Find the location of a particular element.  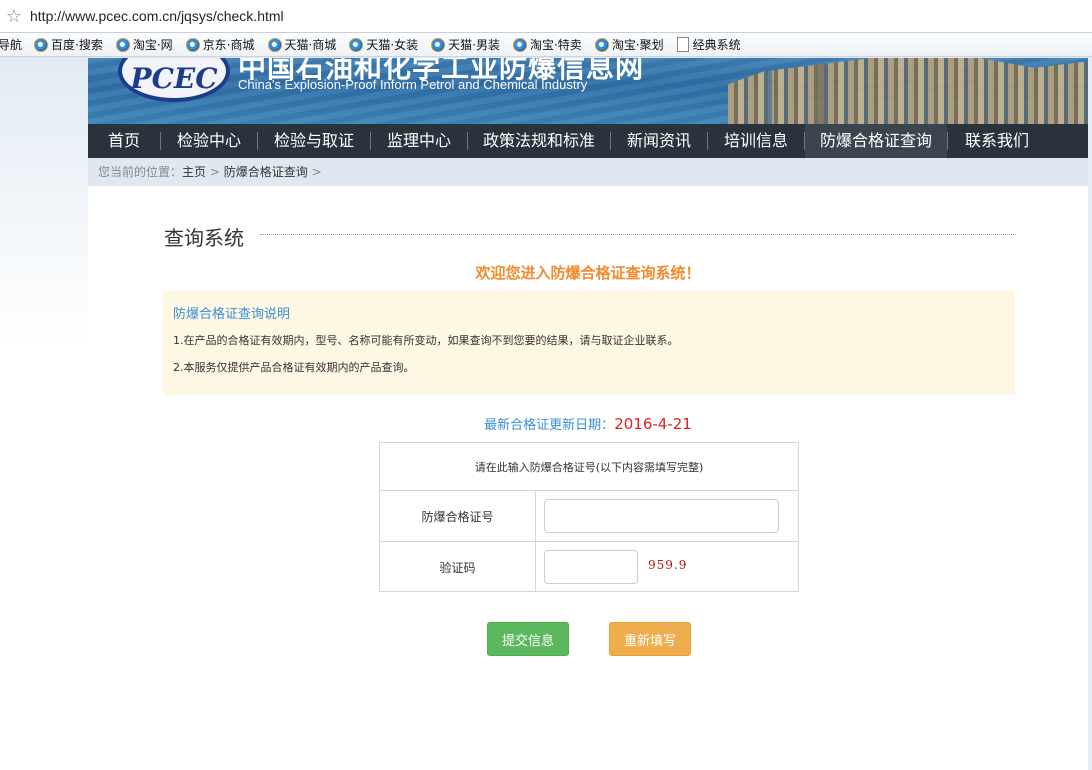

form-row-certificate: 防爆合格证号 is located at coordinates (589, 516).